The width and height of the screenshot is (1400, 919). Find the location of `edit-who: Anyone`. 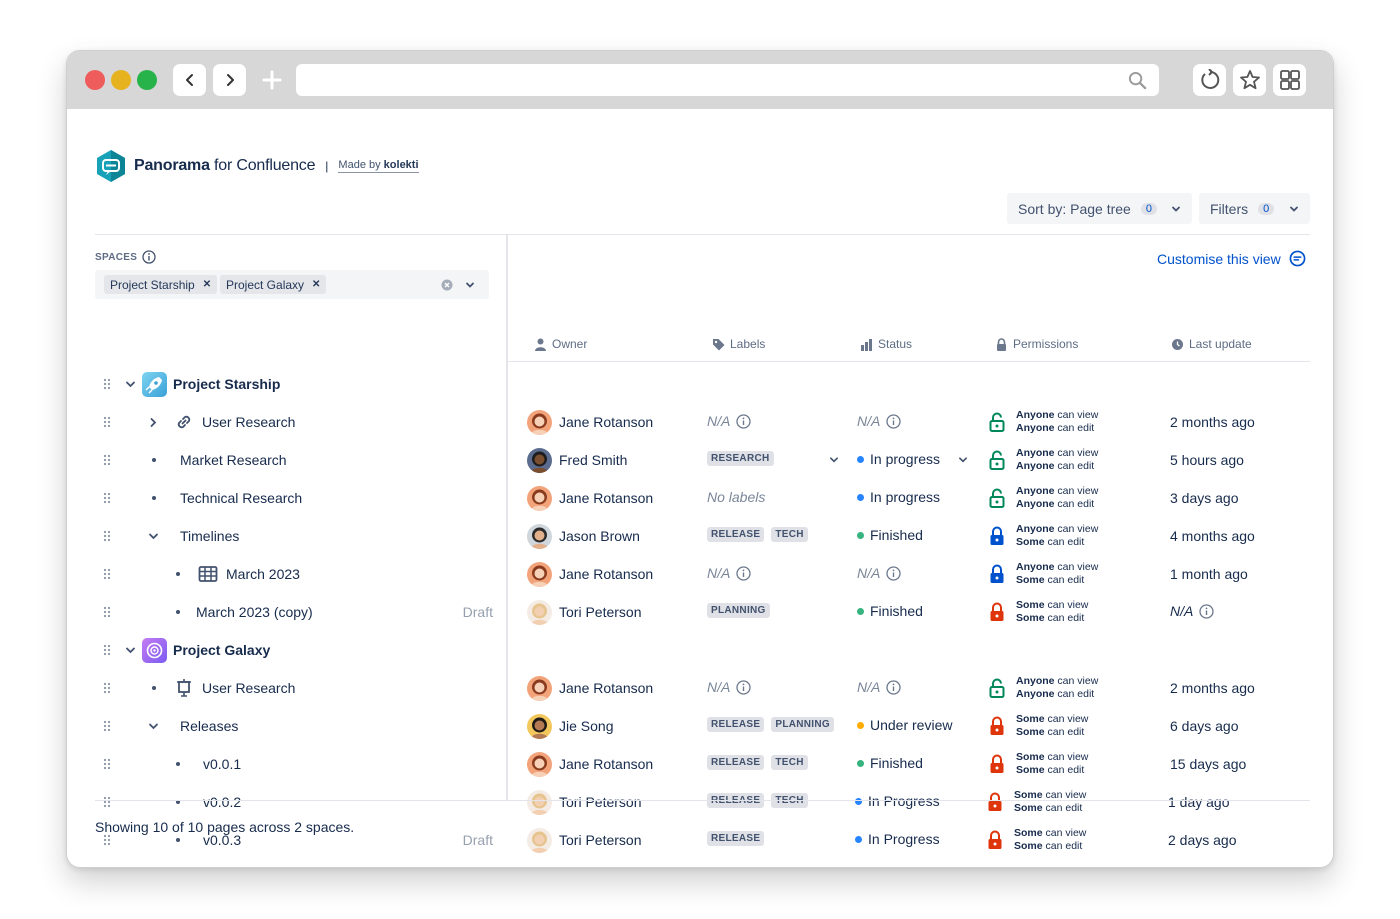

edit-who: Anyone is located at coordinates (1035, 504).